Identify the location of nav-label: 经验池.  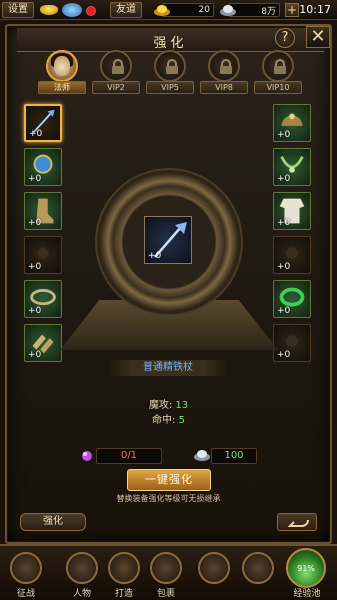
(307, 594).